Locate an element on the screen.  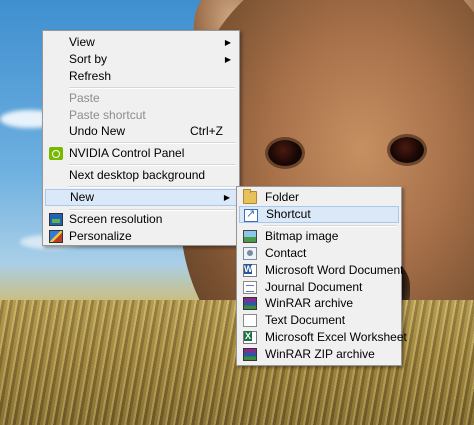
shortcut-icon is located at coordinates (251, 214).